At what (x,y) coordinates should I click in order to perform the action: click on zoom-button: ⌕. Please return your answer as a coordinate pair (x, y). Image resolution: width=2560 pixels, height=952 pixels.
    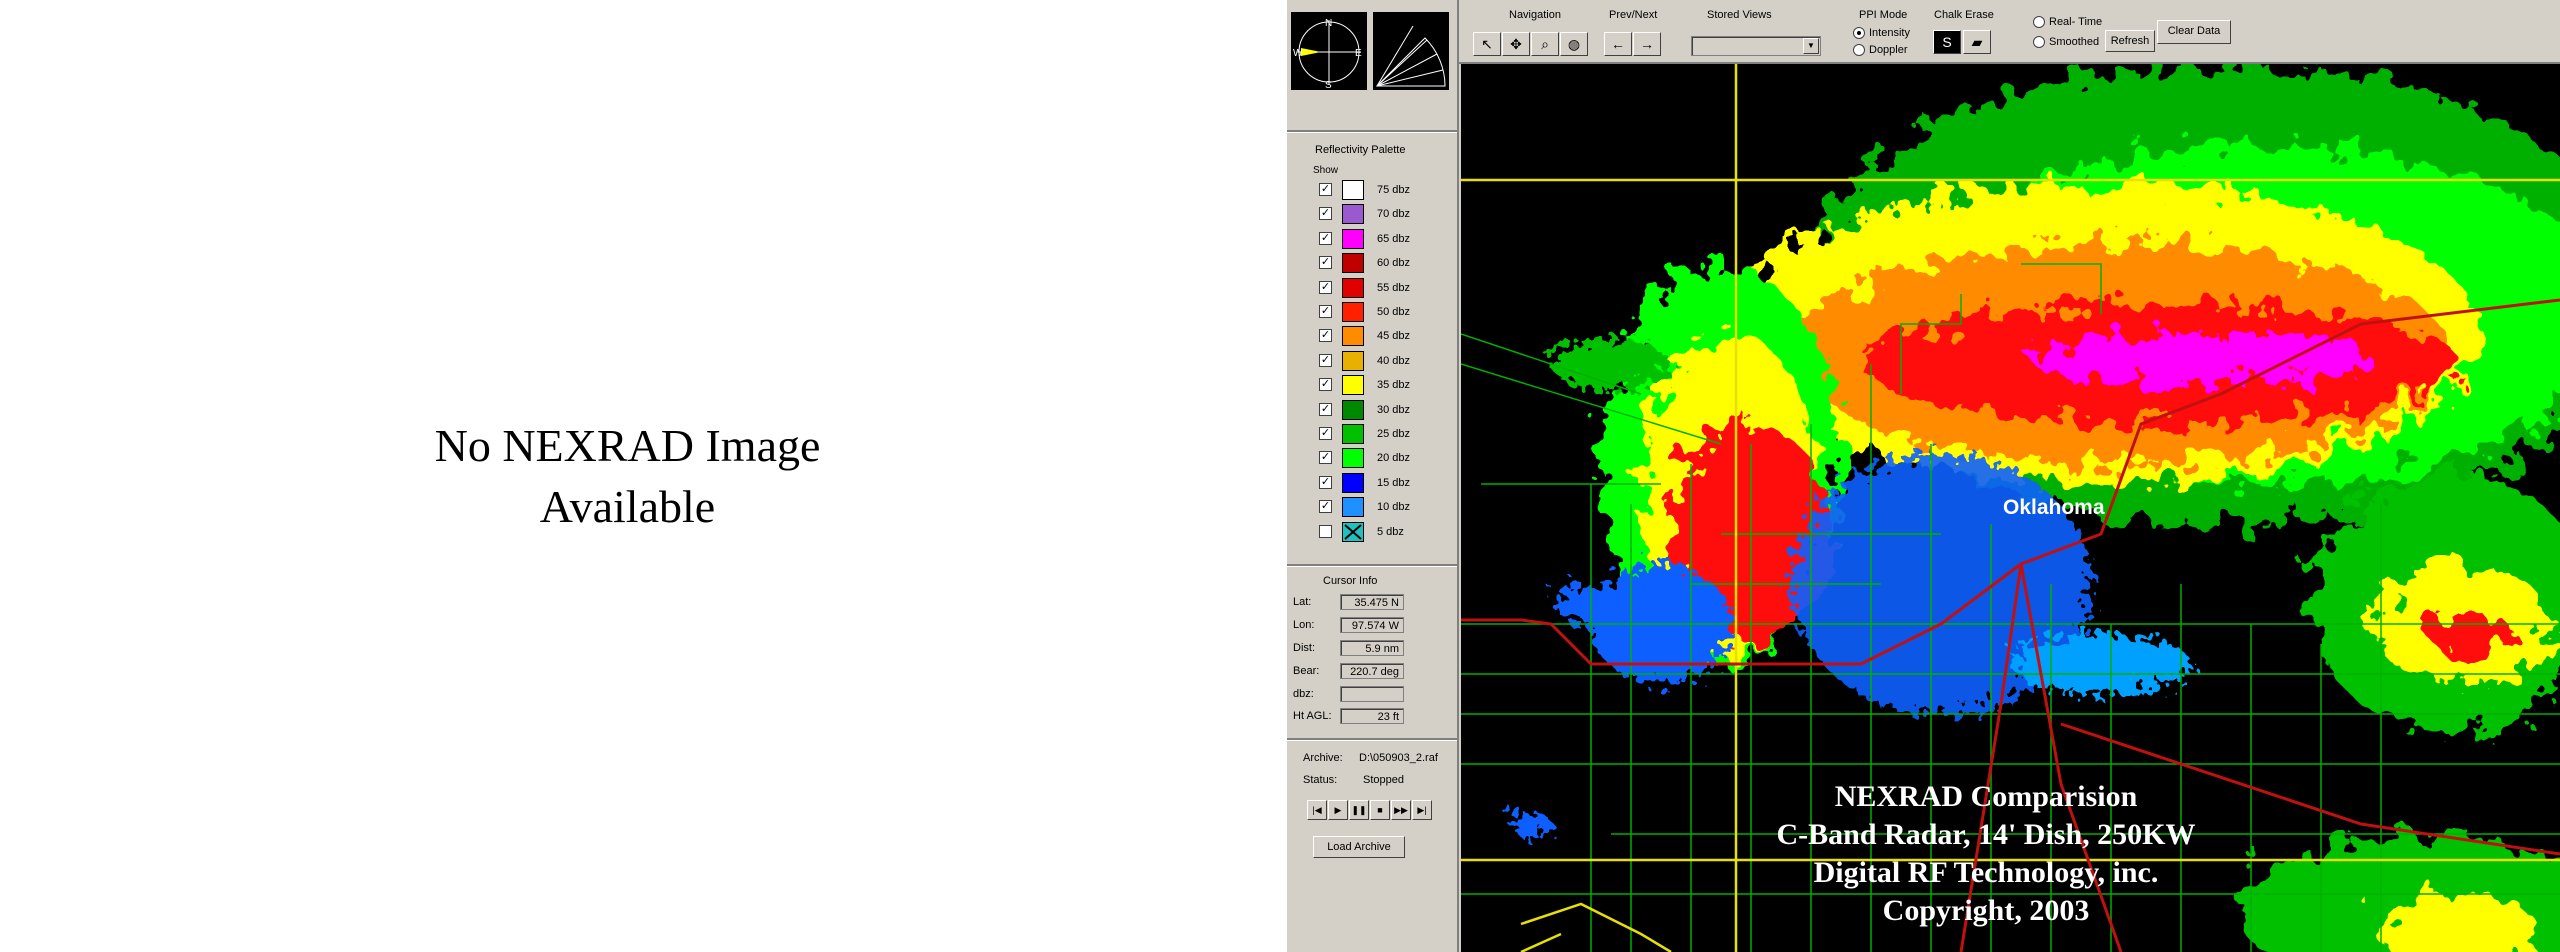
    Looking at the image, I should click on (1545, 44).